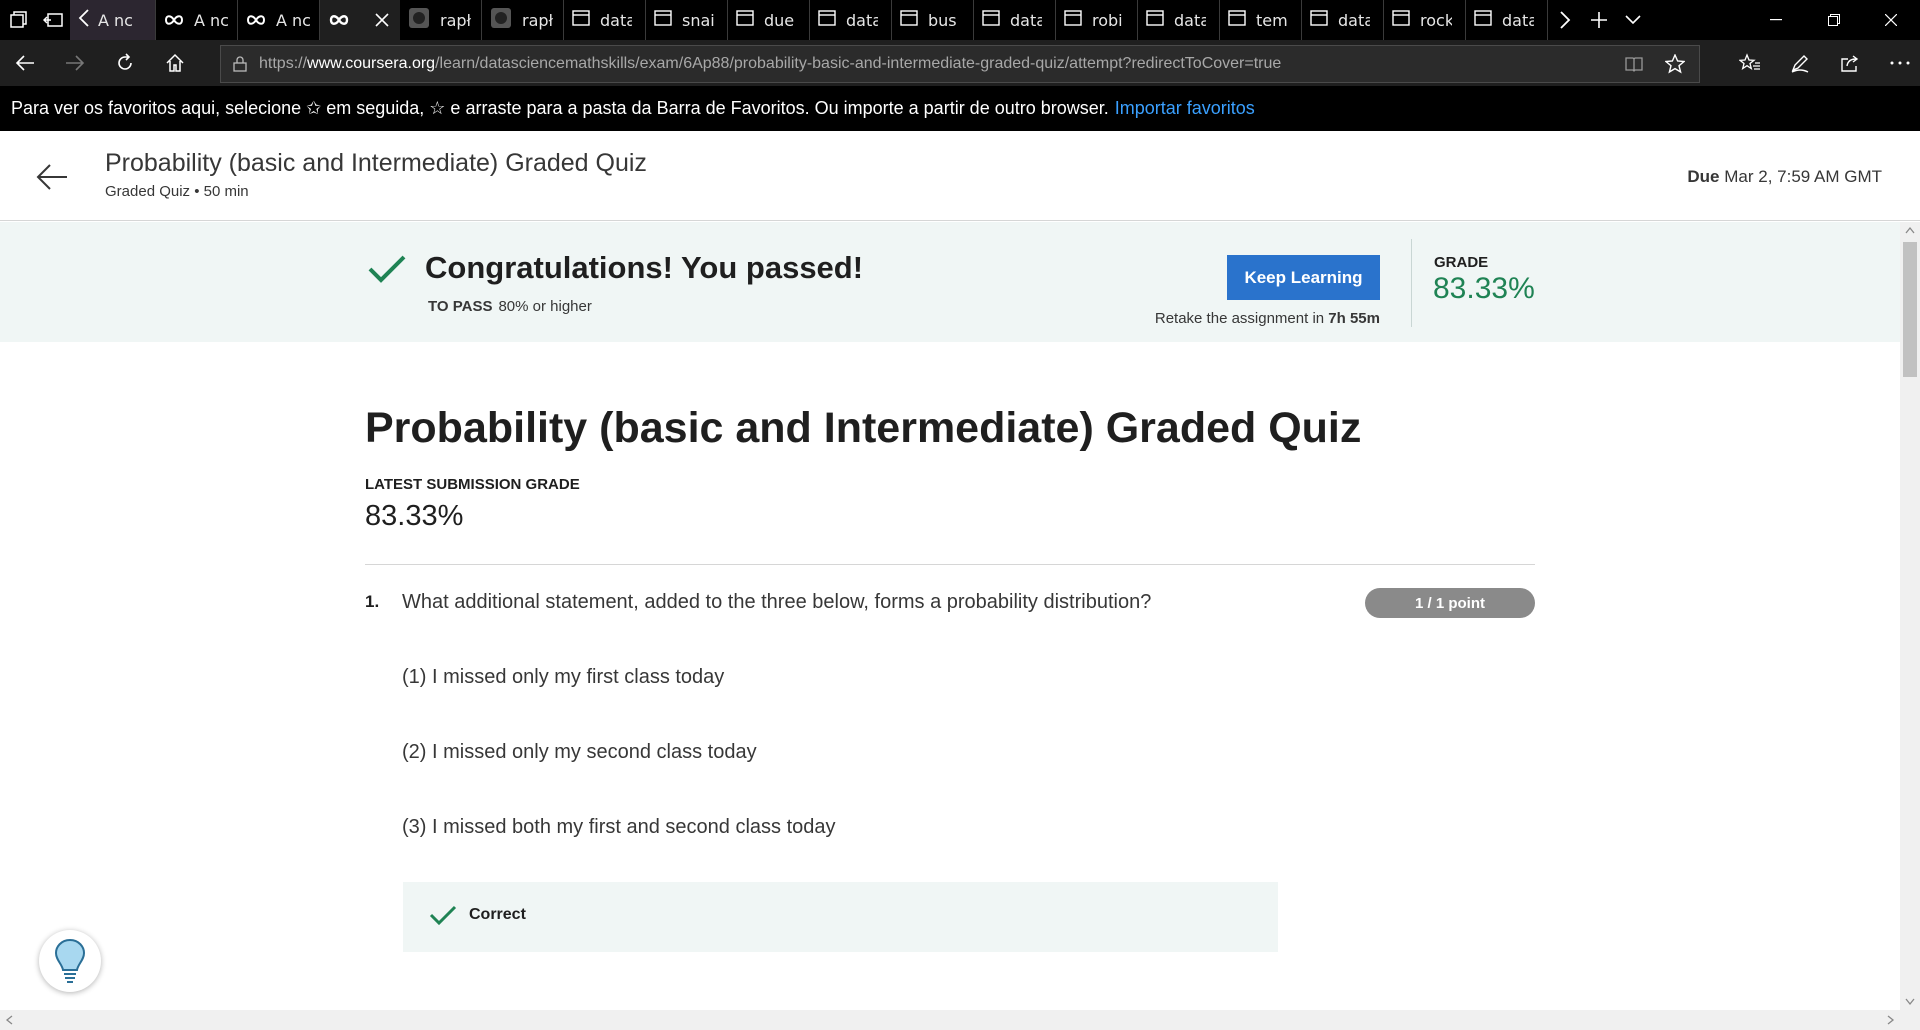  Describe the element at coordinates (1803, 176) in the screenshot. I see `due-value: Mar 2, 7:59 AM GMT` at that location.